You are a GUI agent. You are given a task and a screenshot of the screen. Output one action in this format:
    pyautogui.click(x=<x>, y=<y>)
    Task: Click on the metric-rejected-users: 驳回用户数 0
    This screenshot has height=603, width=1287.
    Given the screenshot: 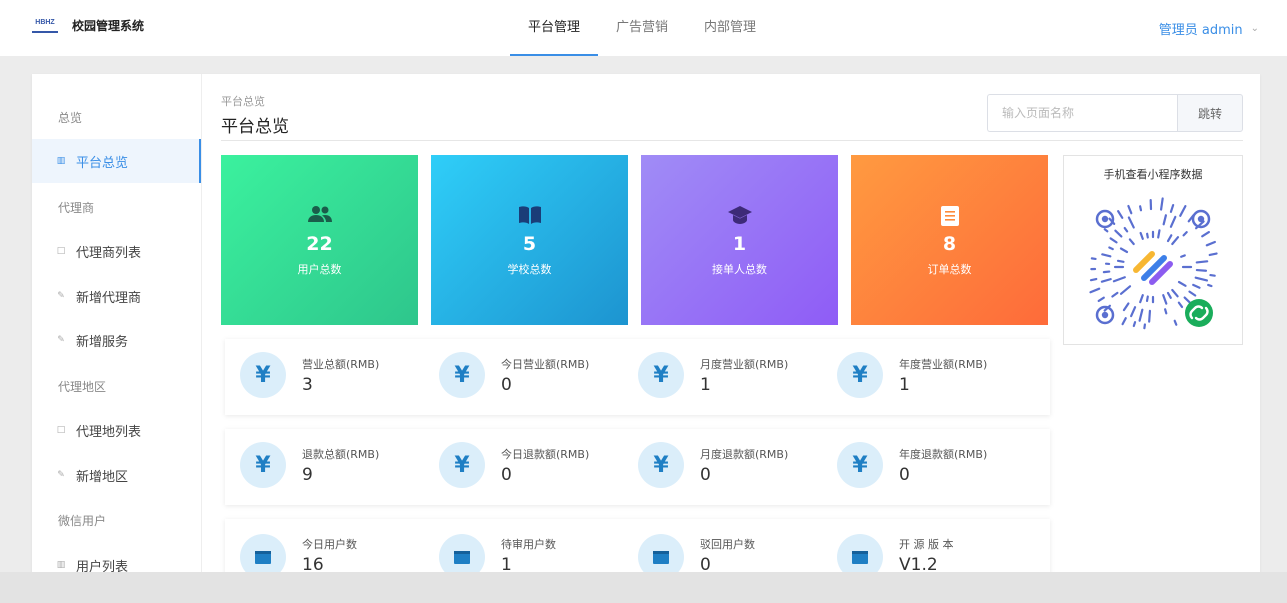 What is the action you would take?
    pyautogui.click(x=722, y=546)
    